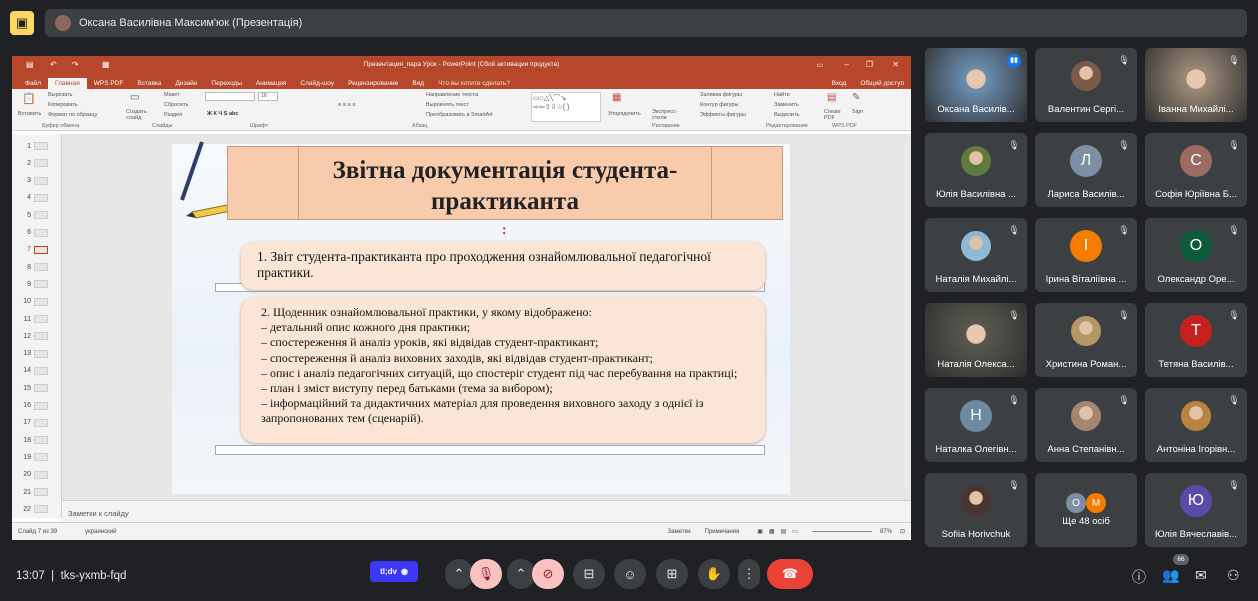  I want to click on slideshow-start-icon: ▦, so click(106, 64).